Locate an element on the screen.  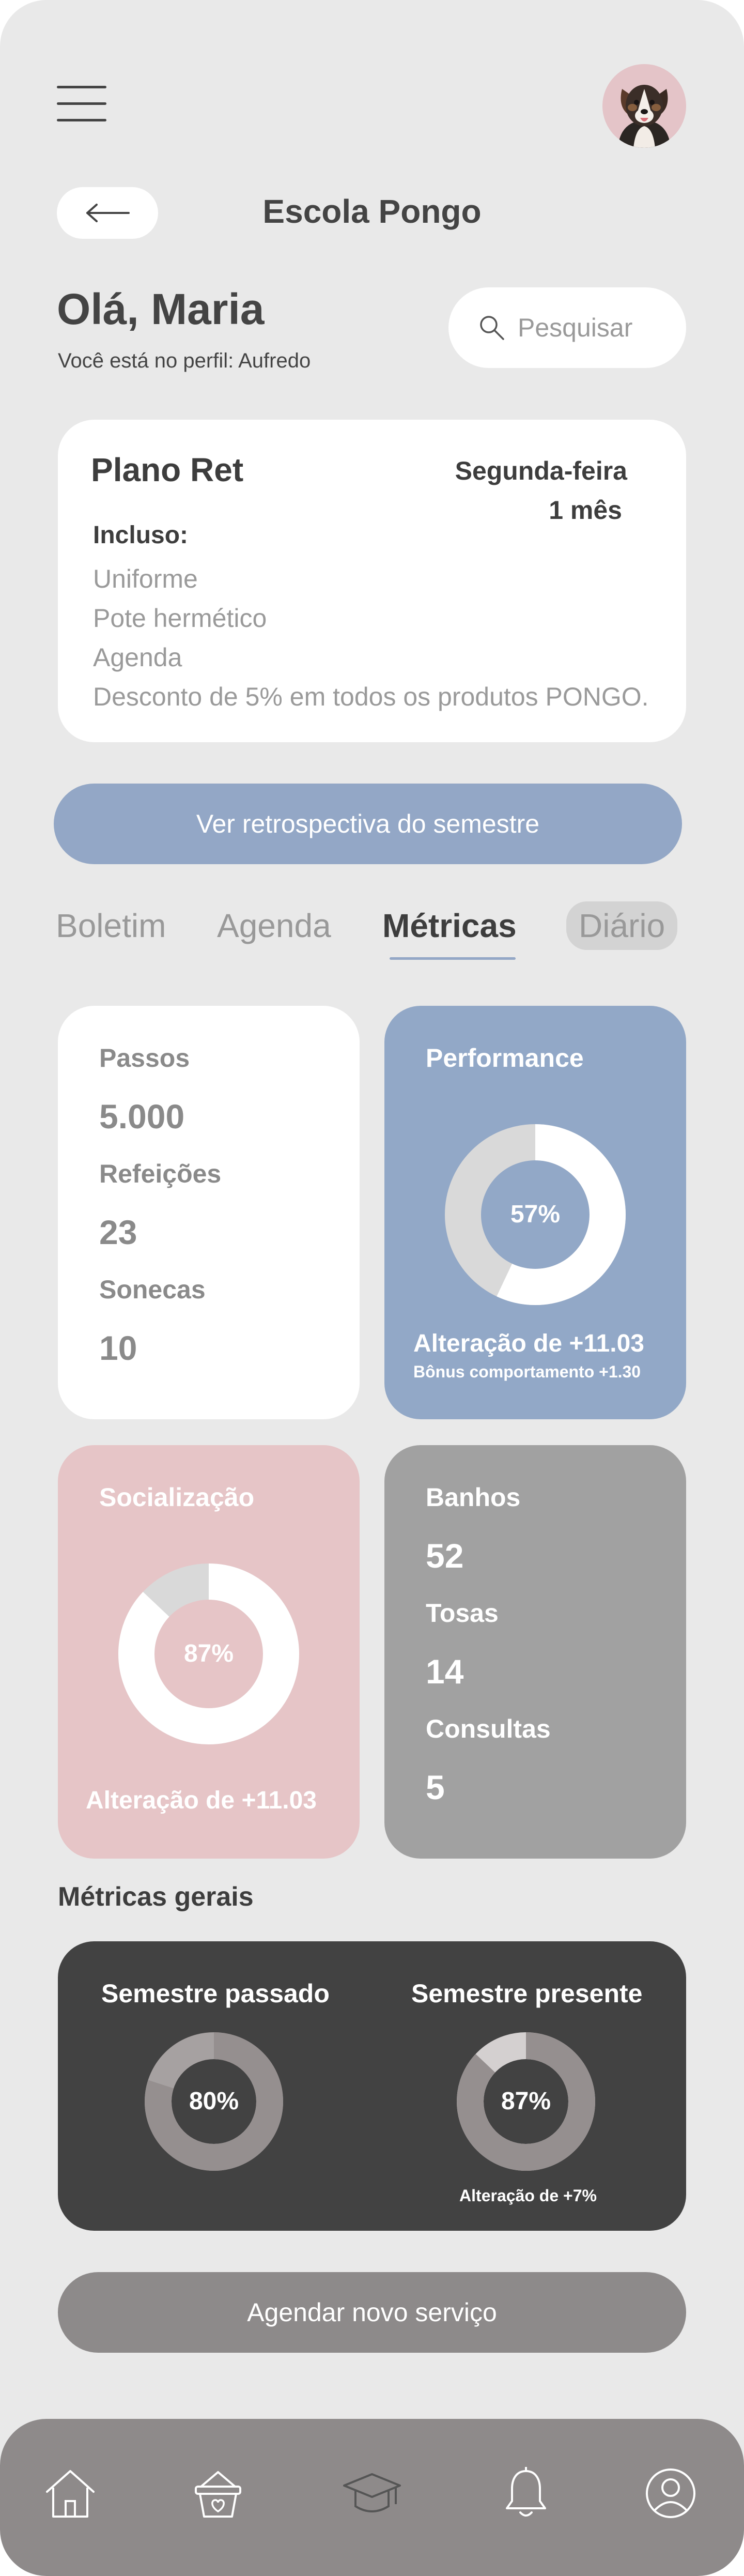
service-value: 52 is located at coordinates (445, 1556).